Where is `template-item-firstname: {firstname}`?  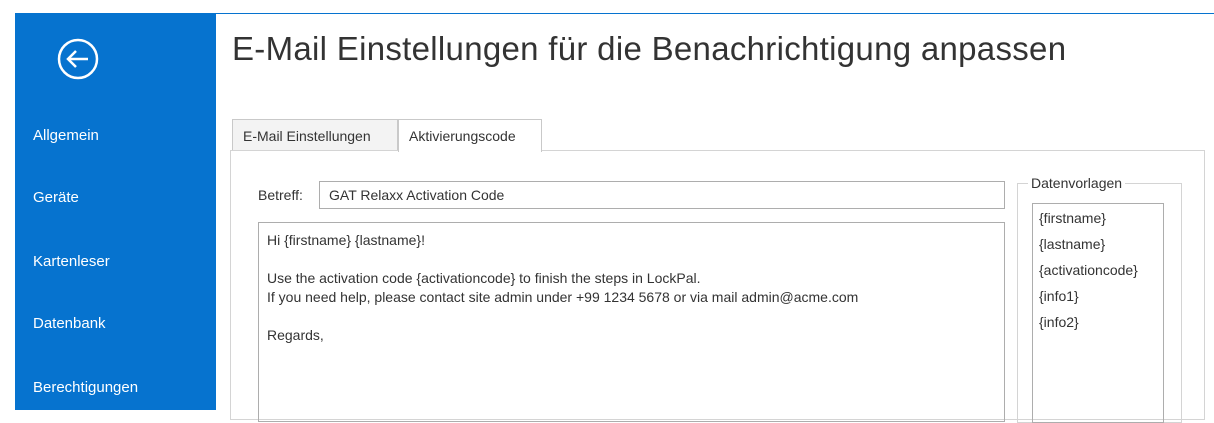 template-item-firstname: {firstname} is located at coordinates (1101, 221).